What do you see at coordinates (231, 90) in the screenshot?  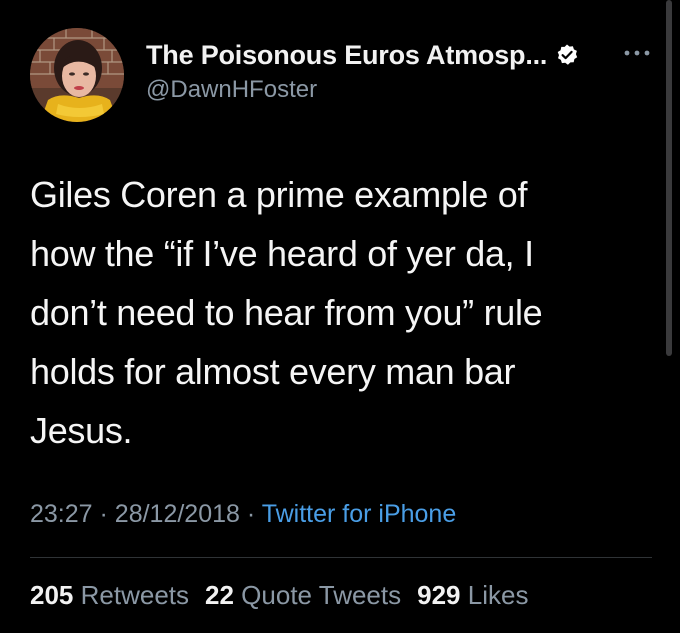 I see `author-handle: @DawnHFoster` at bounding box center [231, 90].